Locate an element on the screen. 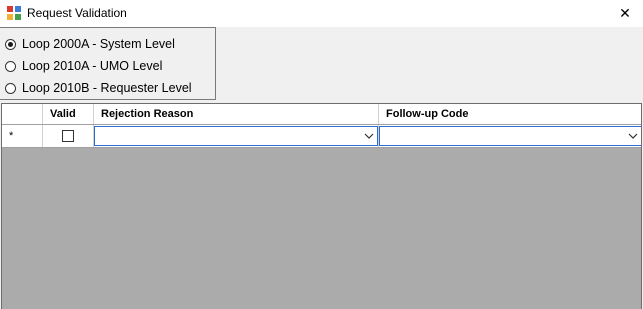  radio-loop-2010a: Loop 2010A - UMO Level is located at coordinates (83, 66).